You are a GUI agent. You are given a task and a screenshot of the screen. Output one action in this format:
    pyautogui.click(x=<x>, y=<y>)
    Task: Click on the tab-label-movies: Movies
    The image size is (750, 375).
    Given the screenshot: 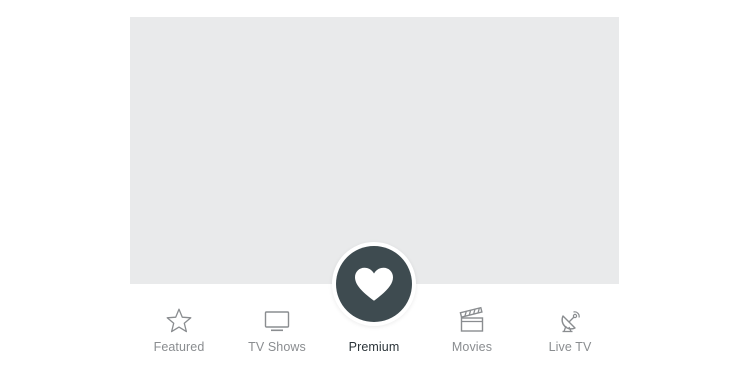 What is the action you would take?
    pyautogui.click(x=472, y=347)
    